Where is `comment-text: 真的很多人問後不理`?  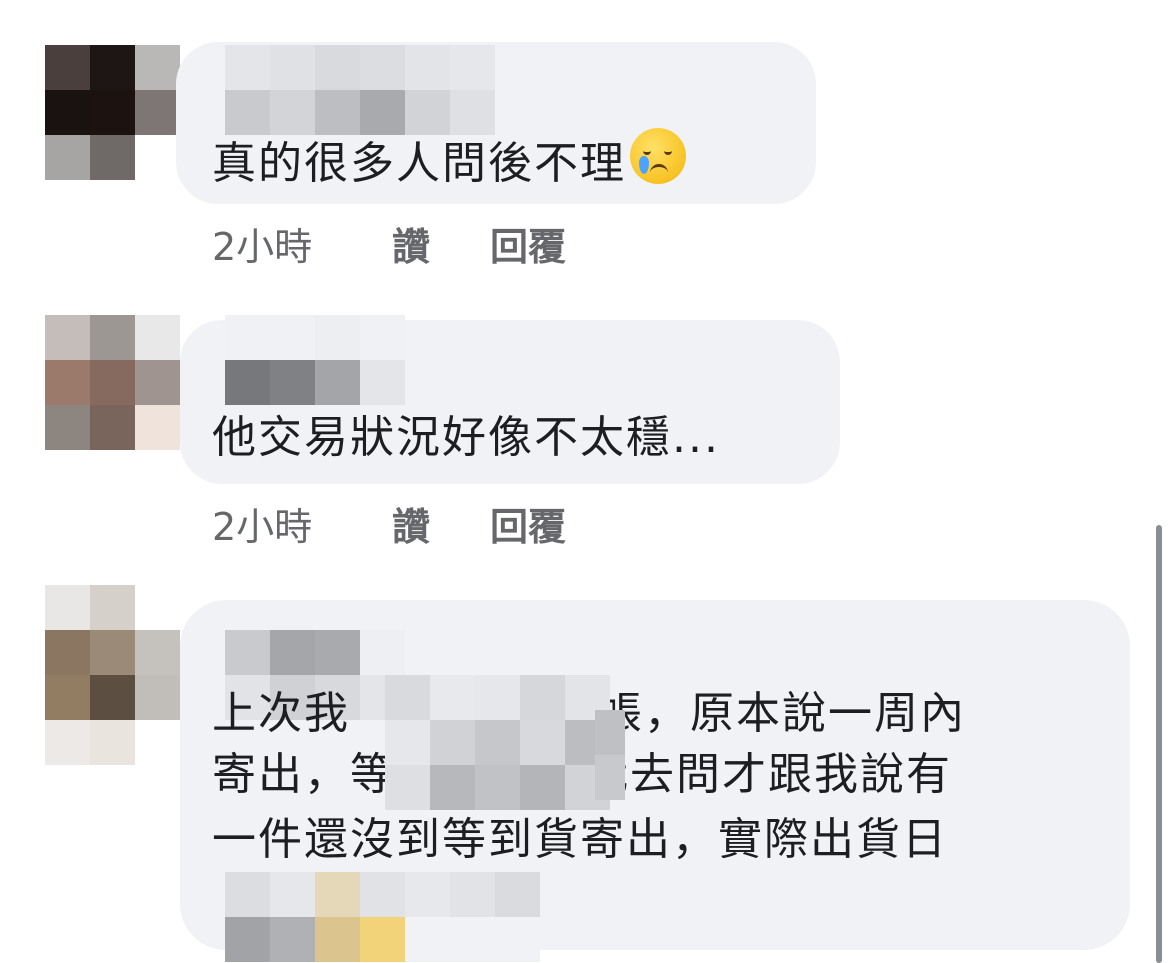
comment-text: 真的很多人問後不理 is located at coordinates (449, 161).